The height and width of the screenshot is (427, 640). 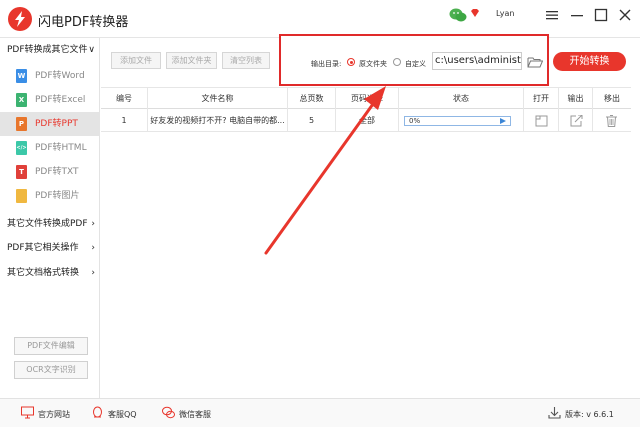 What do you see at coordinates (576, 99) in the screenshot?
I see `col-output: 输出` at bounding box center [576, 99].